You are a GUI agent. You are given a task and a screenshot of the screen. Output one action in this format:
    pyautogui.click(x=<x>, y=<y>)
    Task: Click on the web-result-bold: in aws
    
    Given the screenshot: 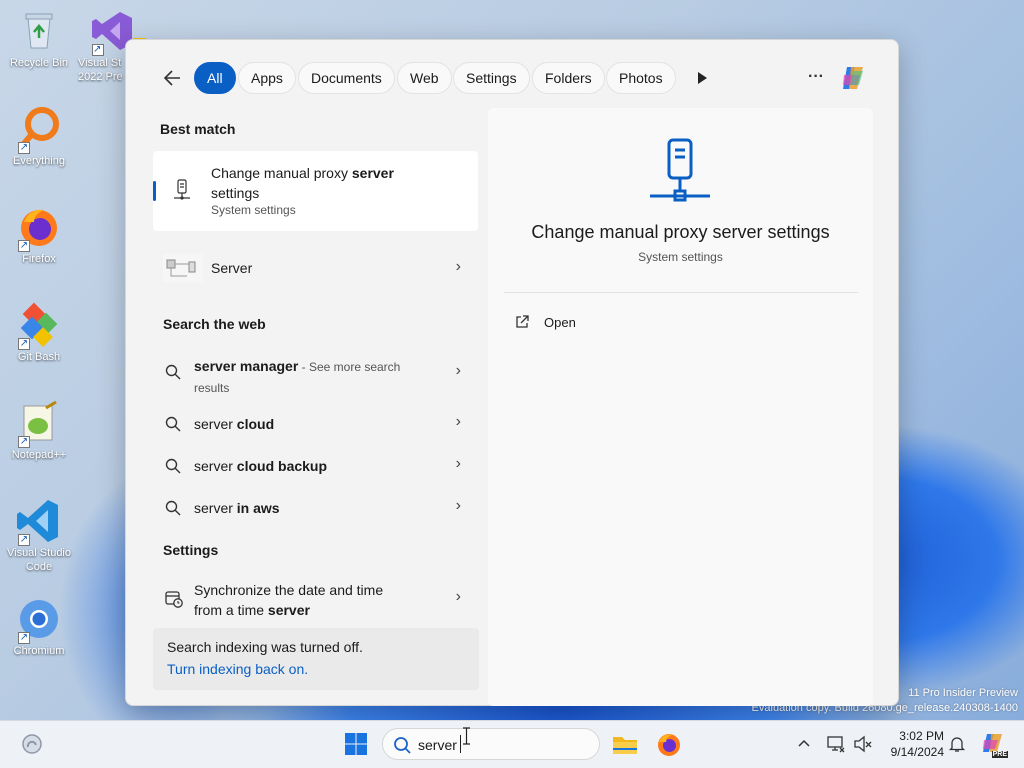 What is the action you would take?
    pyautogui.click(x=258, y=508)
    